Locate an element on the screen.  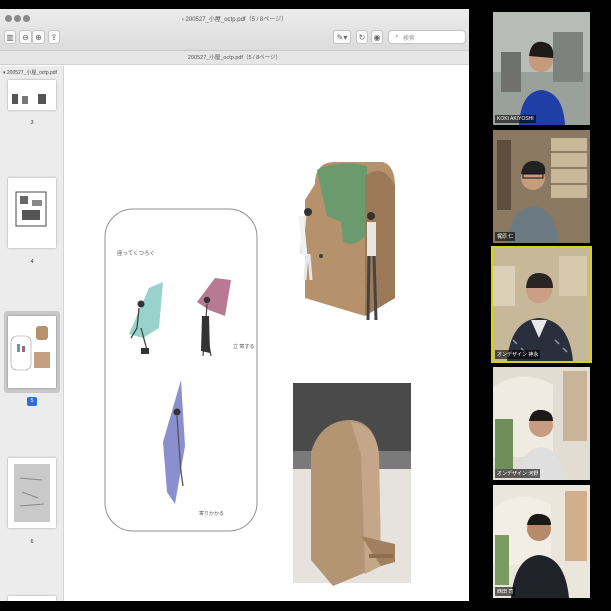
label-stand: 立 寄する is located at coordinates (243, 346).